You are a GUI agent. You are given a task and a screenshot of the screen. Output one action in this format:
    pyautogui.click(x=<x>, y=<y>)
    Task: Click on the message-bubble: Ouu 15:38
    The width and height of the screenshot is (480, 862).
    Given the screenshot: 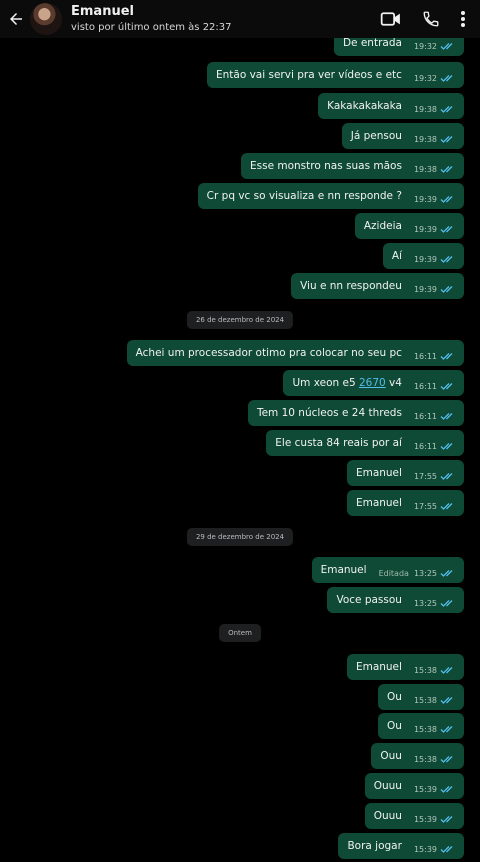 What is the action you would take?
    pyautogui.click(x=417, y=756)
    